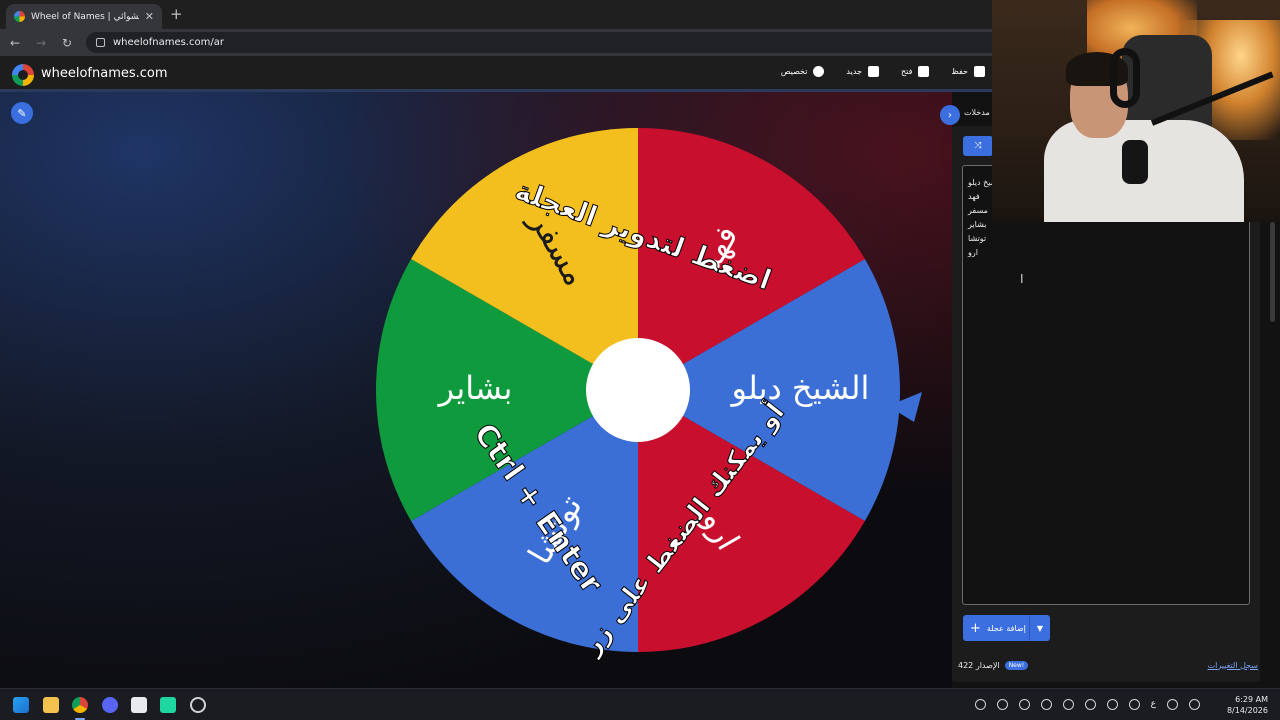 The height and width of the screenshot is (720, 1280). What do you see at coordinates (41, 43) in the screenshot?
I see `forward-icon: →` at bounding box center [41, 43].